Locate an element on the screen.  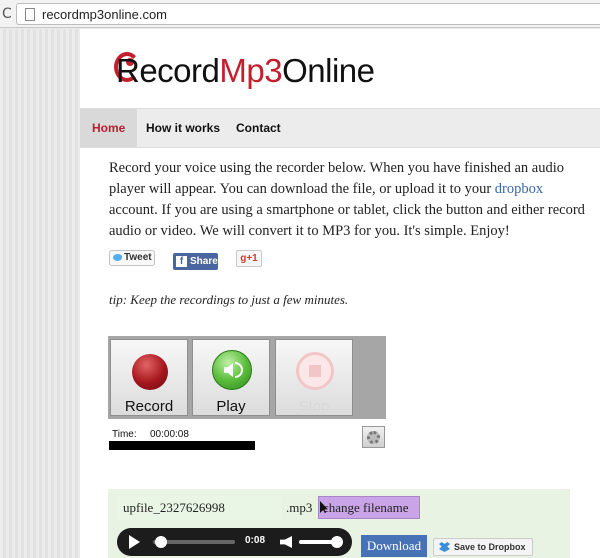
browser-url-bar: C recordmp3online.com is located at coordinates (300, 14).